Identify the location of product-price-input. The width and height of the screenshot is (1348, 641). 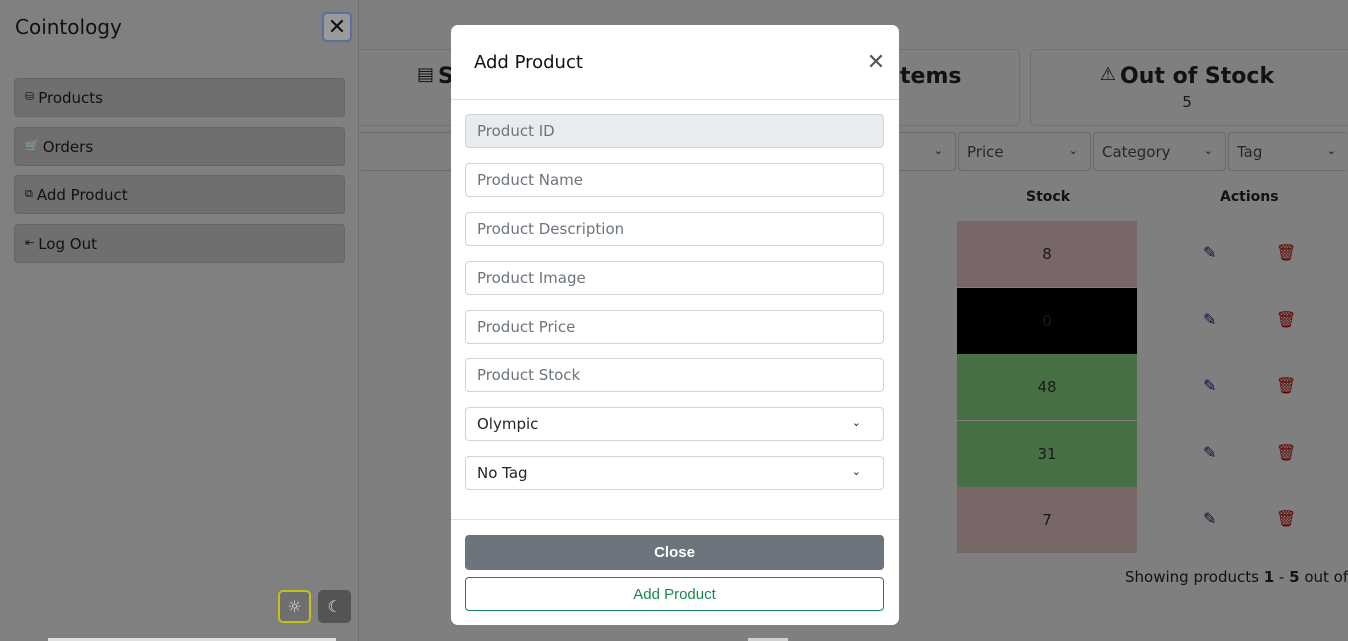
(674, 327).